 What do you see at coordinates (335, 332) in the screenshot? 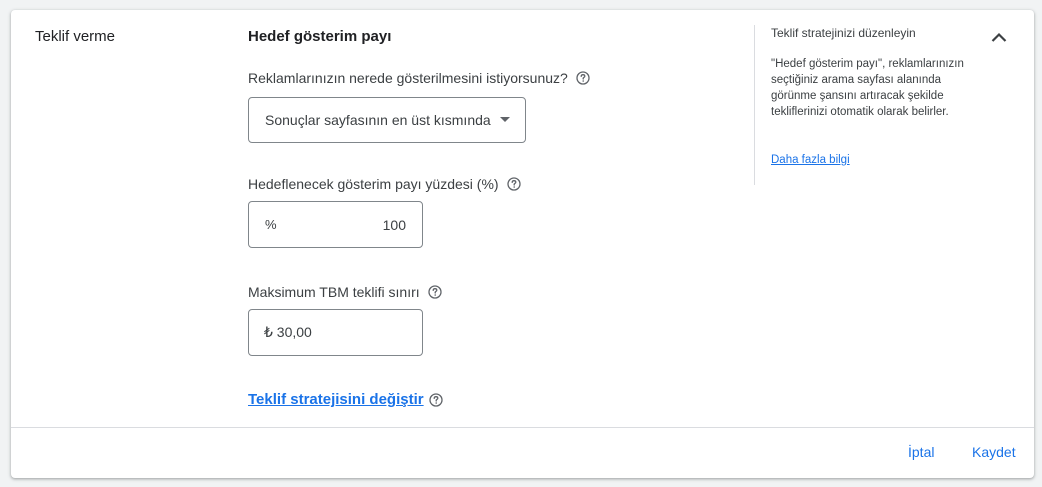
I see `cpc-input: ₺ 30,00` at bounding box center [335, 332].